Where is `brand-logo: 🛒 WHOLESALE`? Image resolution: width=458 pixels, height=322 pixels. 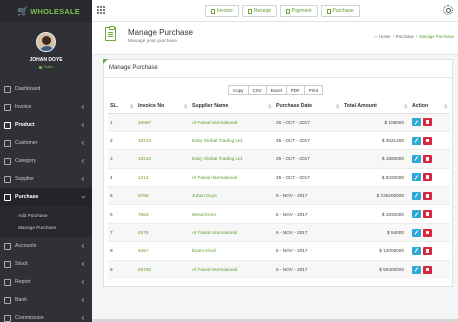 brand-logo: 🛒 WHOLESALE is located at coordinates (46, 11).